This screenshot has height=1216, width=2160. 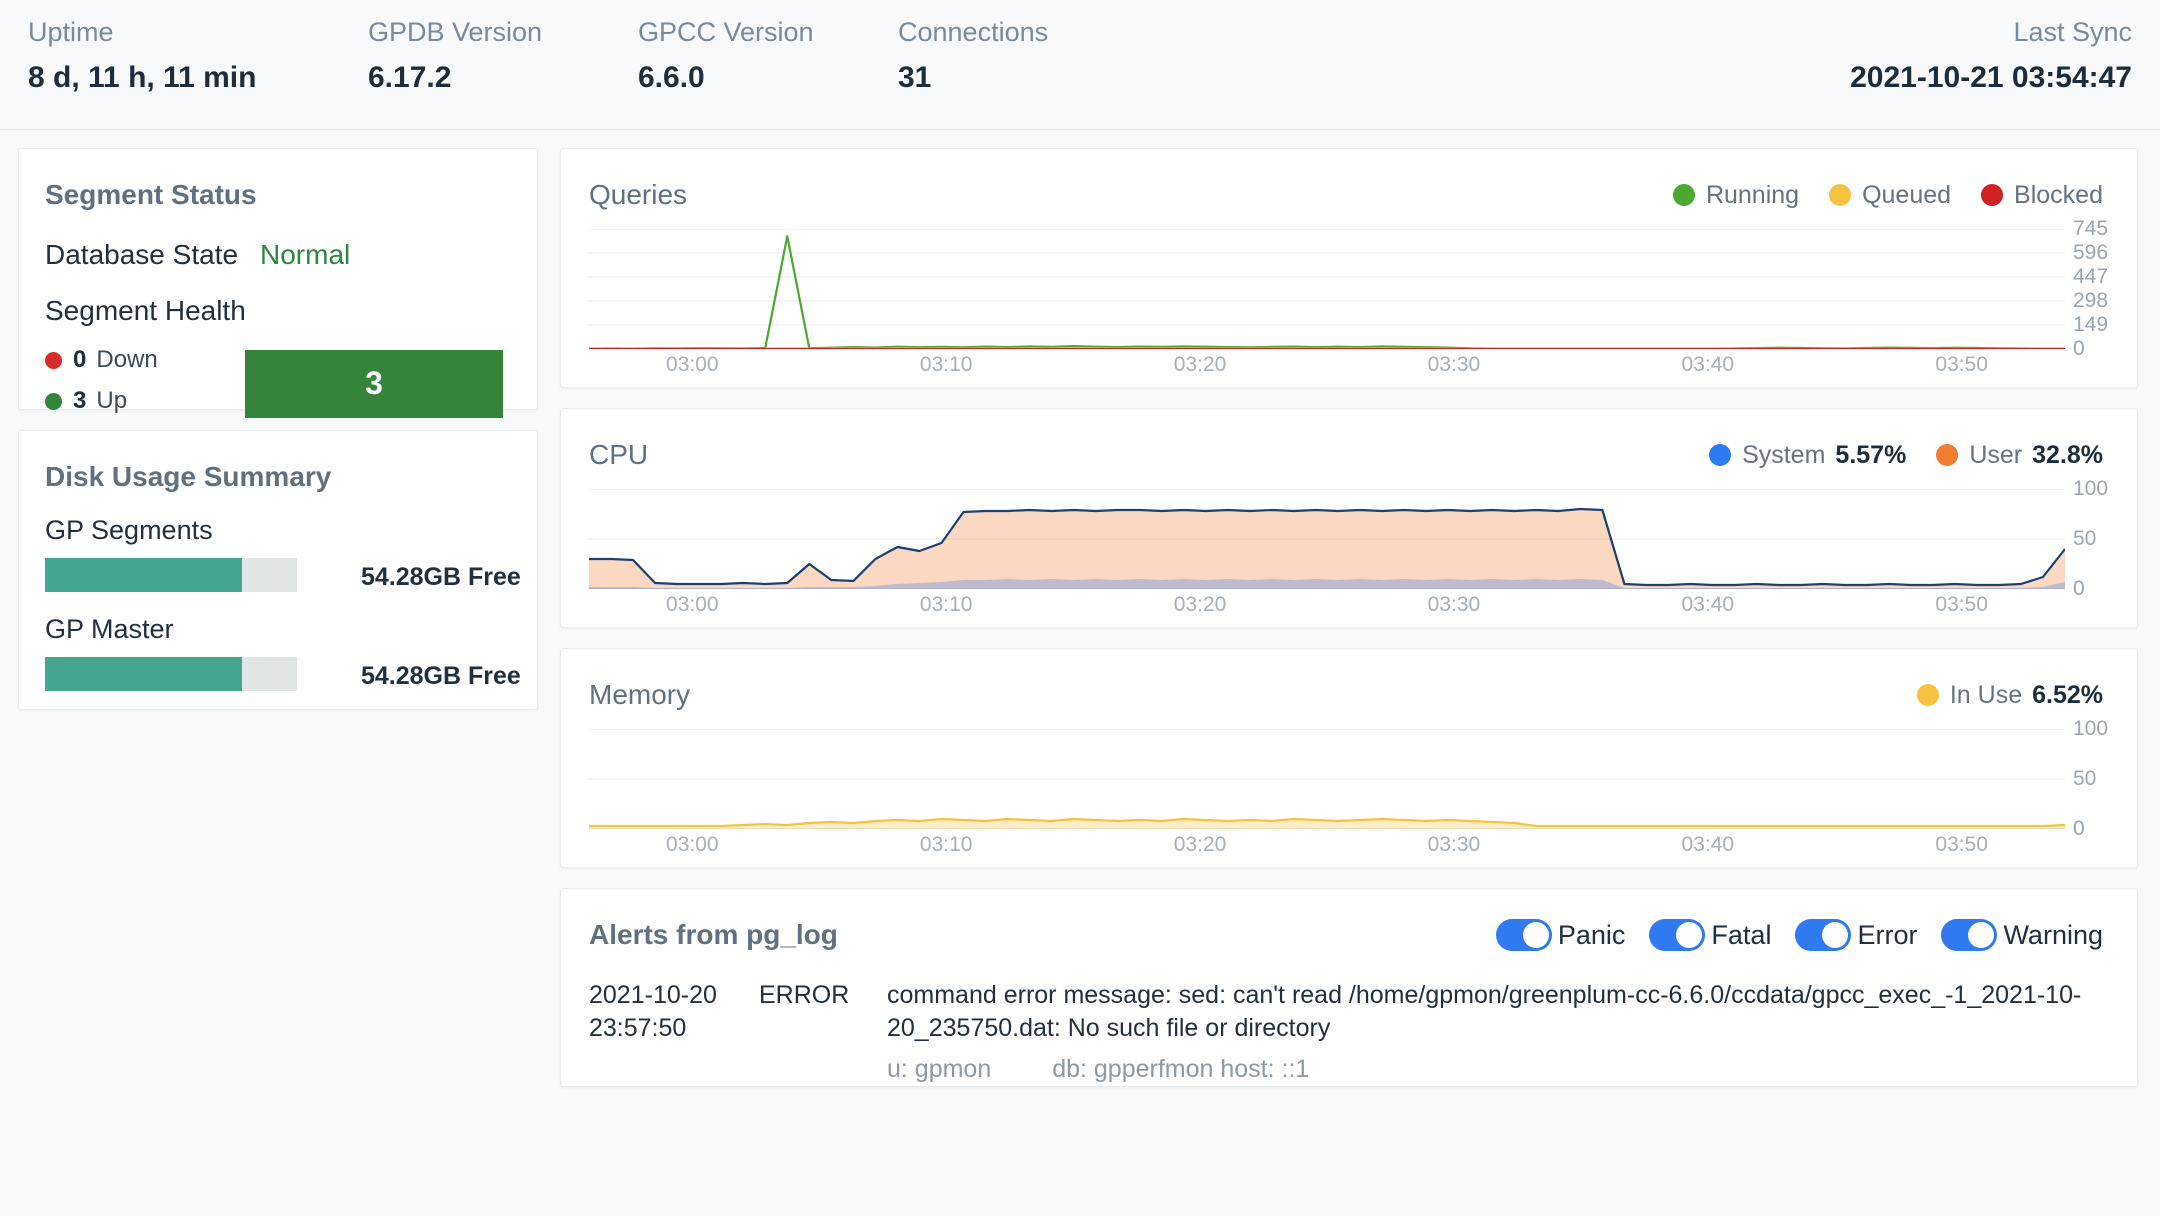 I want to click on database-state-row: Database State Normal, so click(x=278, y=241).